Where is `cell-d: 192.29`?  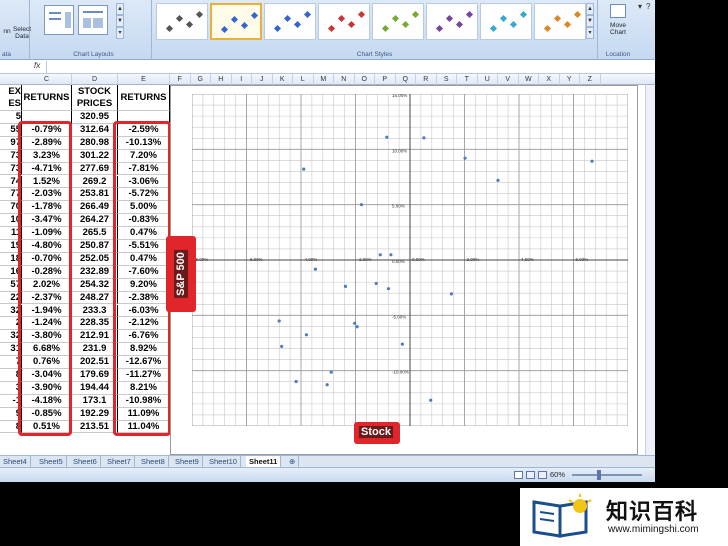 cell-d: 192.29 is located at coordinates (95, 414).